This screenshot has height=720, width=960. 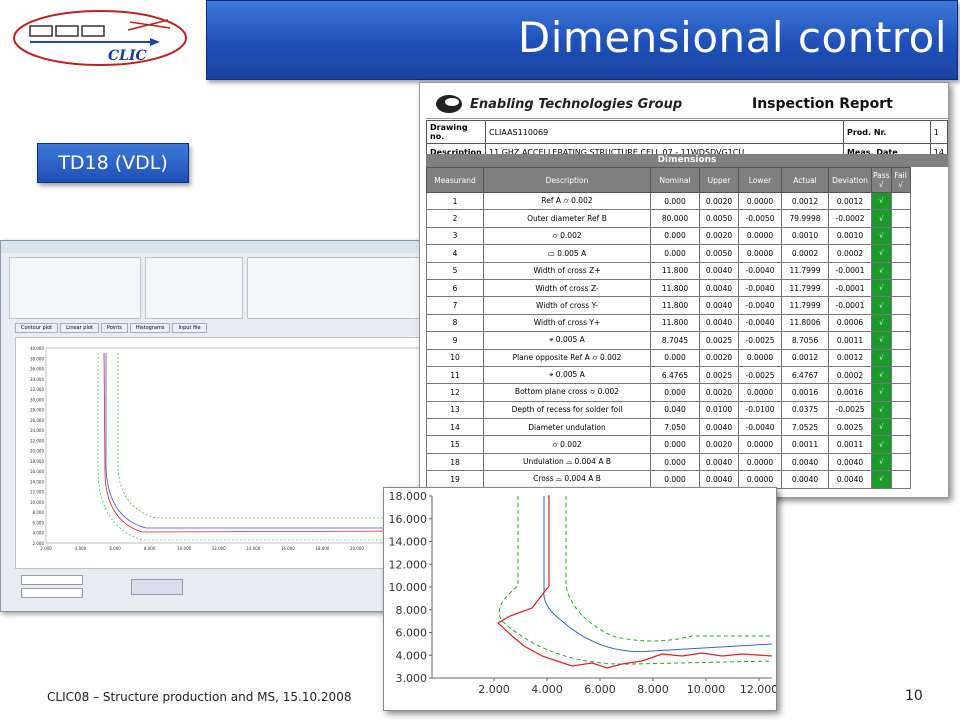 What do you see at coordinates (408, 496) in the screenshot?
I see `y-tick-label: 18.000` at bounding box center [408, 496].